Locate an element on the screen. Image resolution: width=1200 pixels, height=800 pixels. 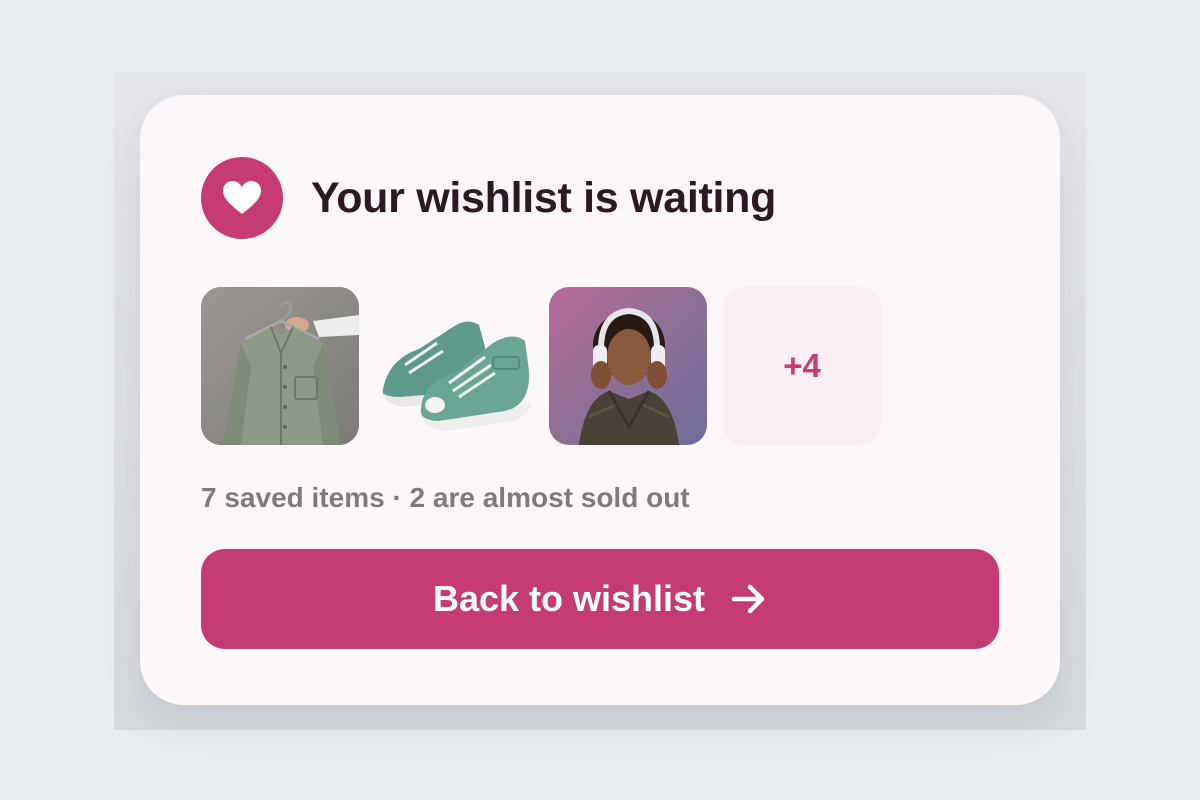
item-thumbnails: +4 is located at coordinates (541, 366).